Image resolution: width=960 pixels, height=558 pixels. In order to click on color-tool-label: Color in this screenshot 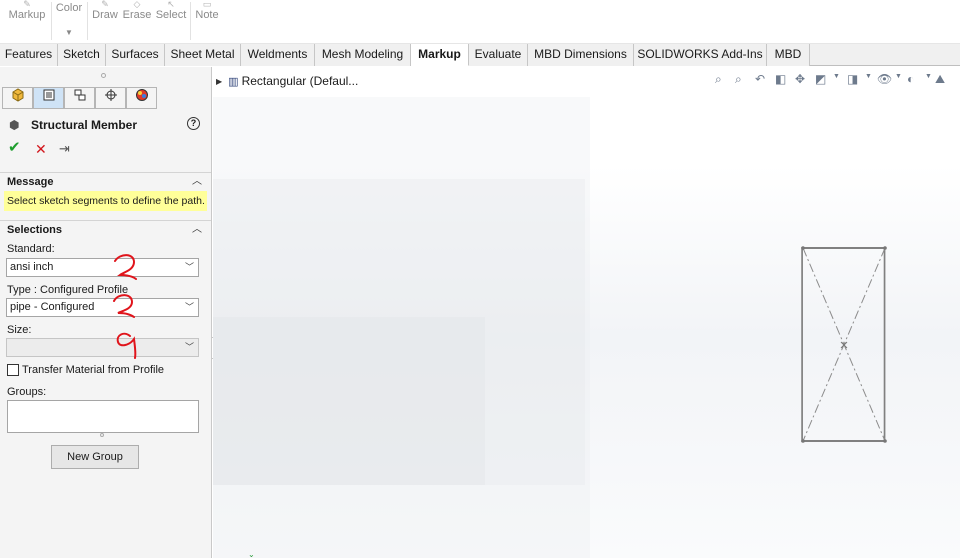, I will do `click(69, 8)`.